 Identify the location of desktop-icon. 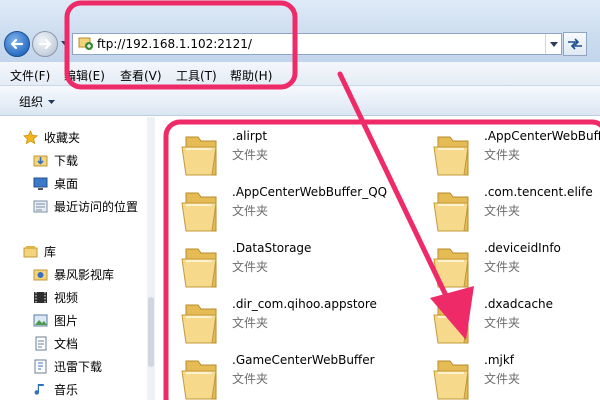
(40, 184).